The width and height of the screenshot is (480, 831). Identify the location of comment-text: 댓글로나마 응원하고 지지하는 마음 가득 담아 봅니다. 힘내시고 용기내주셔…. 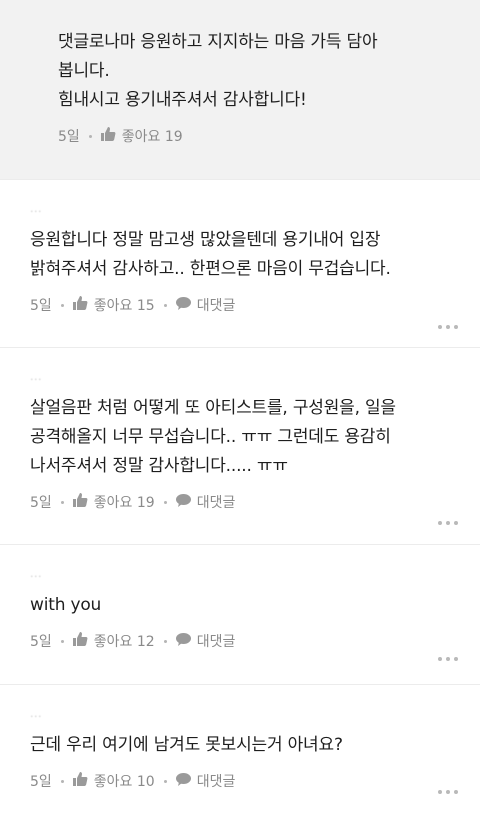
(218, 71).